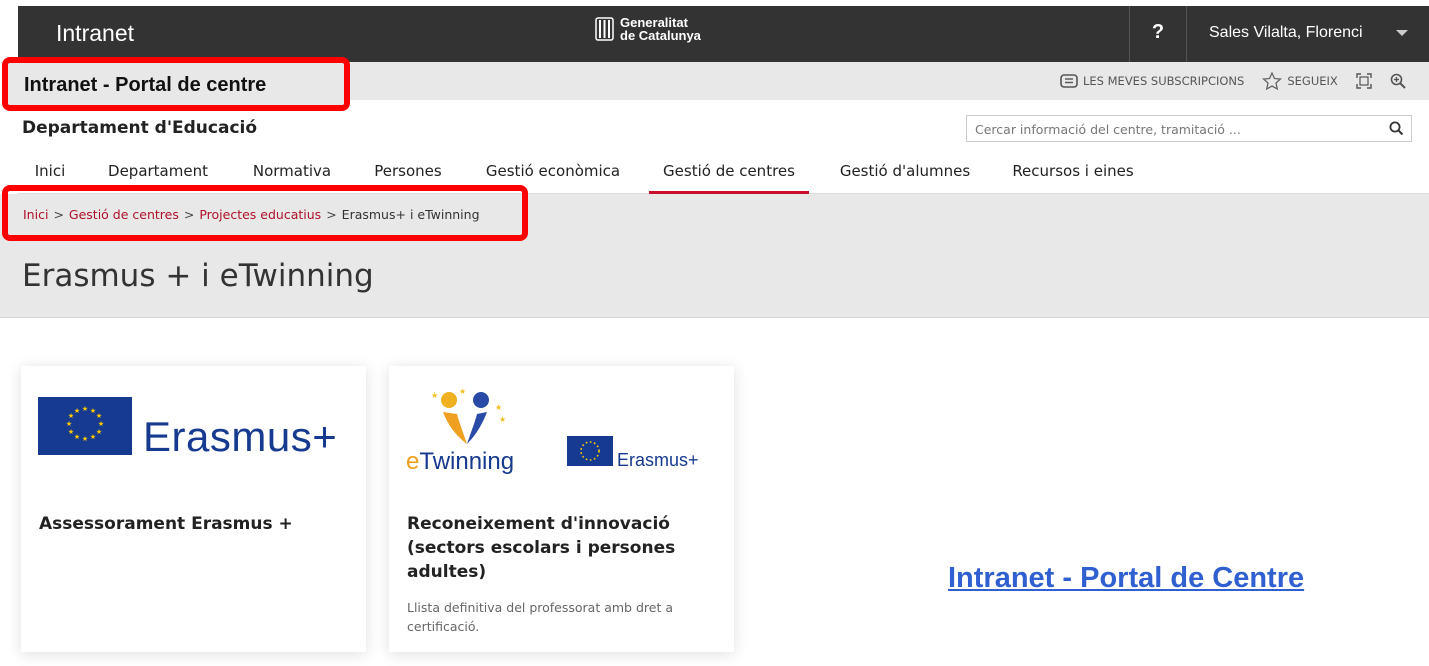 This screenshot has width=1429, height=666. I want to click on app-title: Intranet, so click(95, 33).